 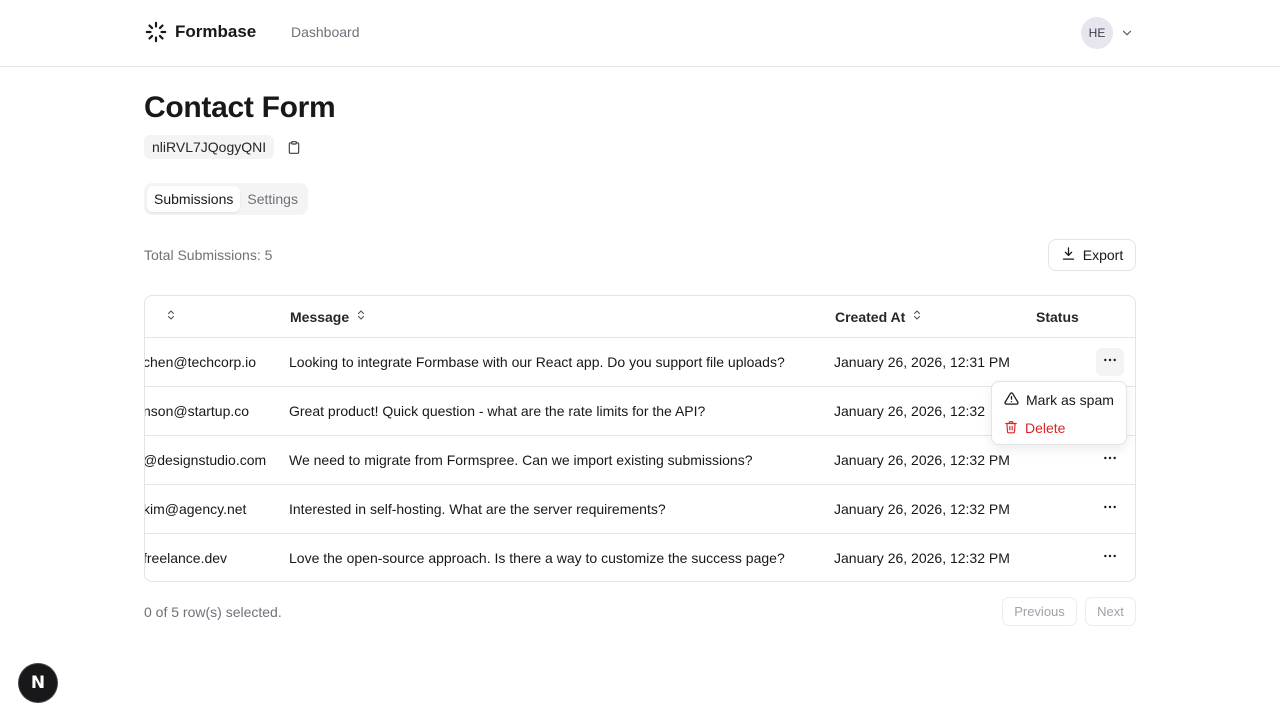 I want to click on spinner-logo-icon, so click(x=156, y=32).